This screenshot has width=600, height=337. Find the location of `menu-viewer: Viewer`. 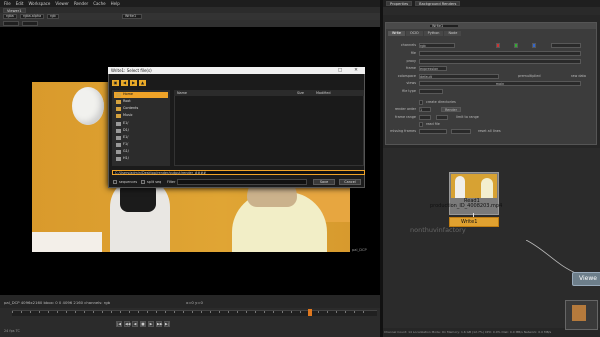

menu-viewer: Viewer is located at coordinates (62, 3).